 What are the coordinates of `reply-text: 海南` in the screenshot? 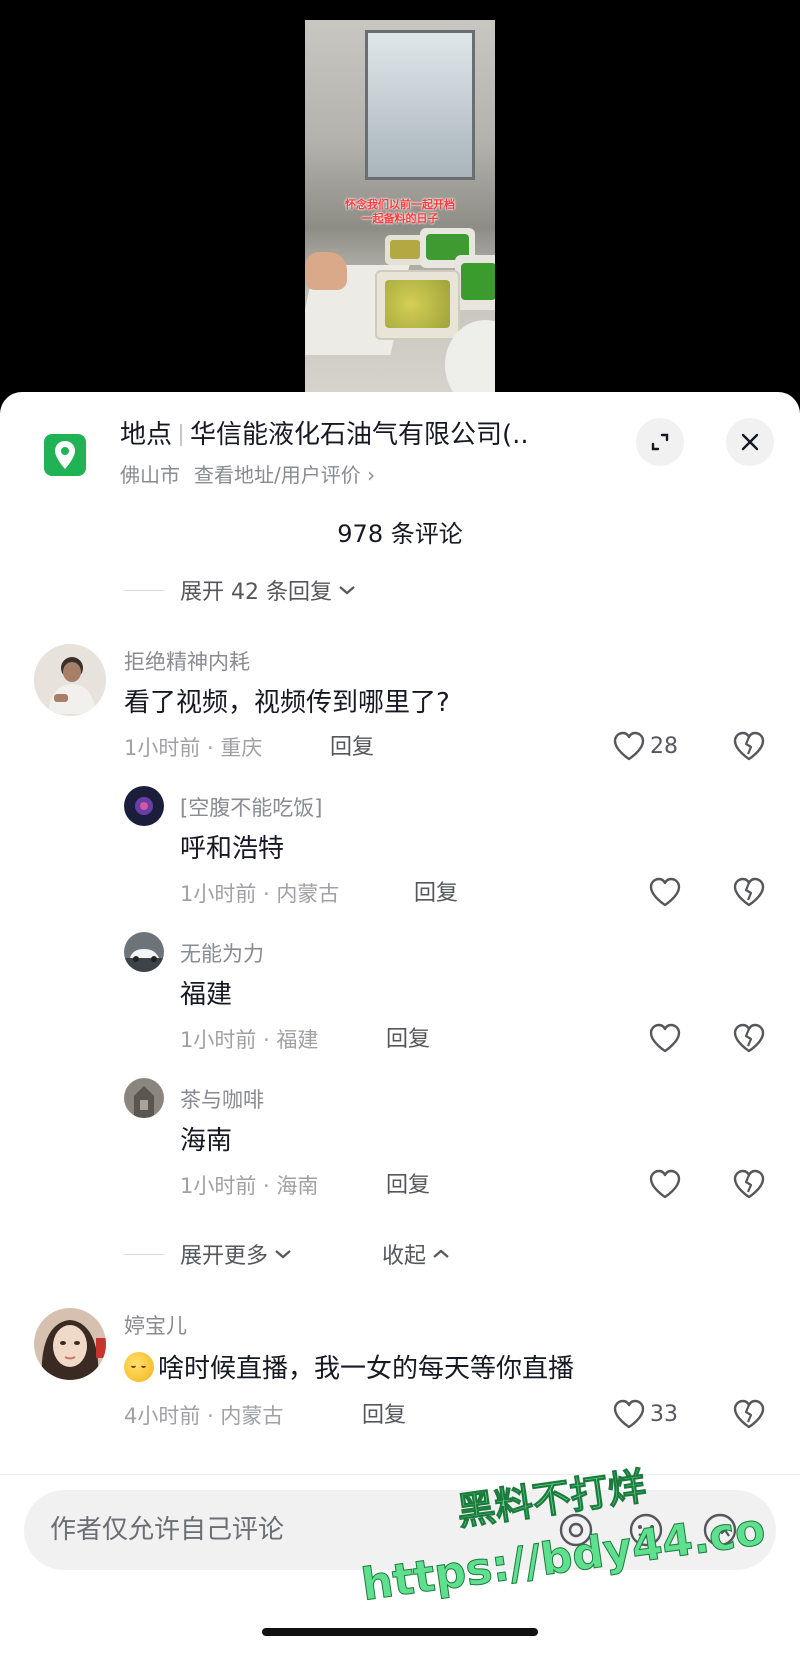 It's located at (206, 1141).